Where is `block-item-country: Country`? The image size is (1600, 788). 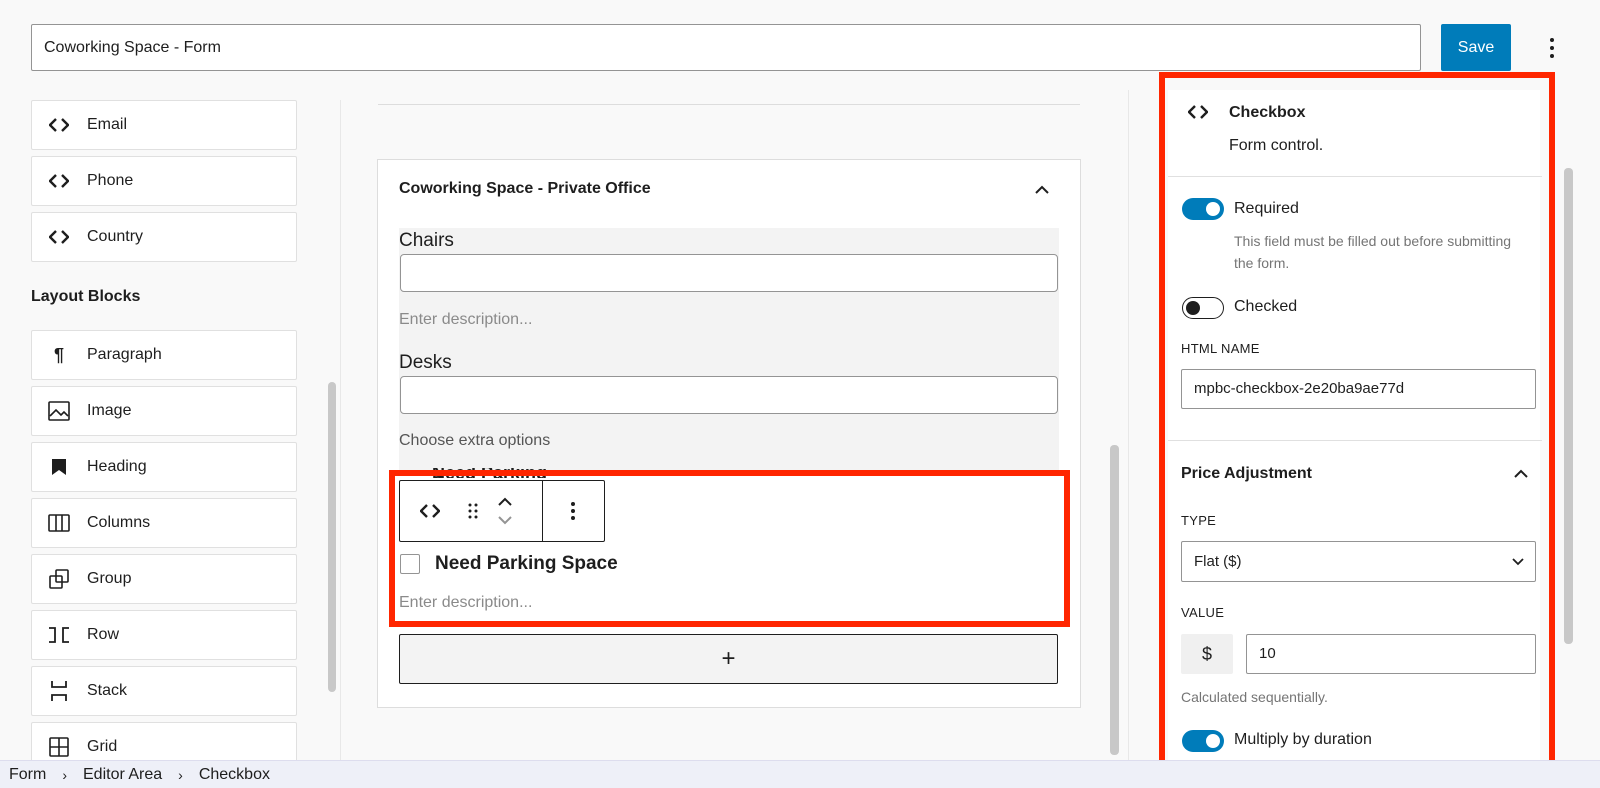
block-item-country: Country is located at coordinates (164, 237).